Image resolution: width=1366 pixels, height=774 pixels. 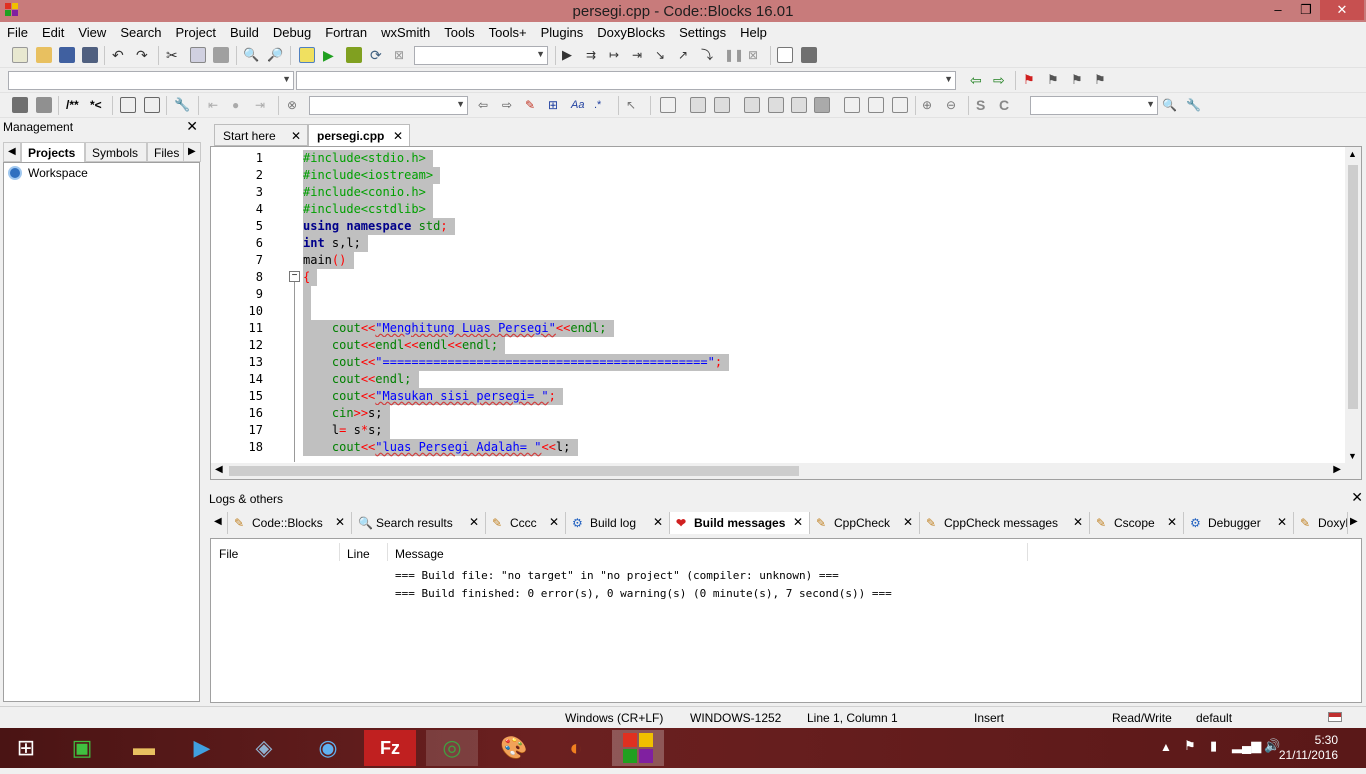 What do you see at coordinates (77, 105) in the screenshot?
I see `comment-block-button: /**` at bounding box center [77, 105].